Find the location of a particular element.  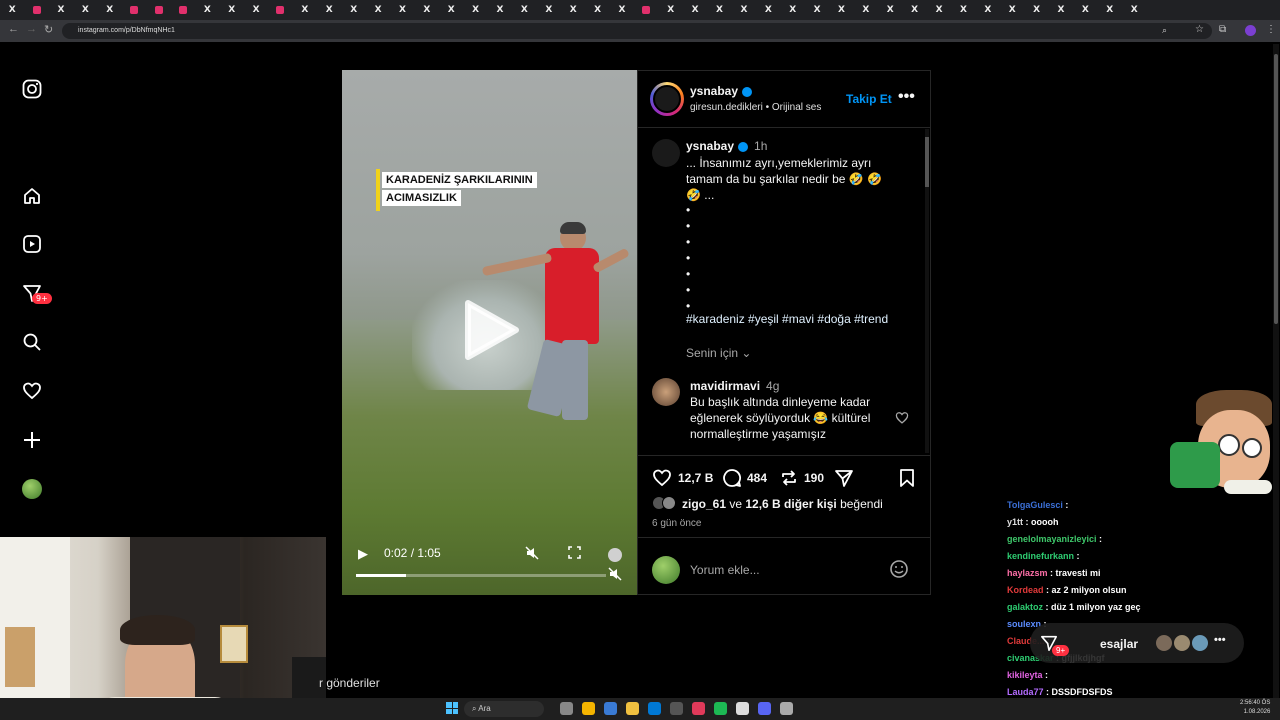

profile-avatar is located at coordinates (1250, 30).